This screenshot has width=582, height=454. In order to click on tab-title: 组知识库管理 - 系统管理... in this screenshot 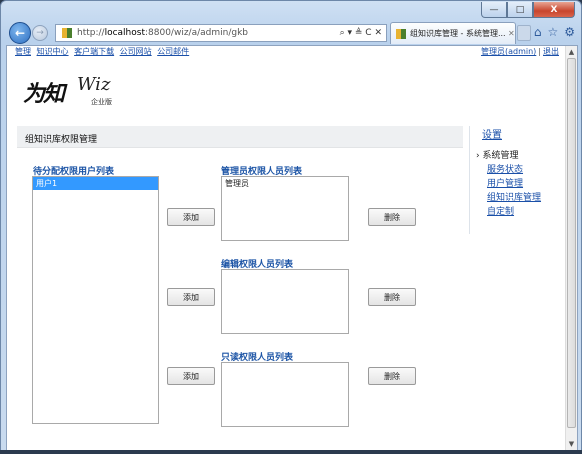, I will do `click(458, 33)`.